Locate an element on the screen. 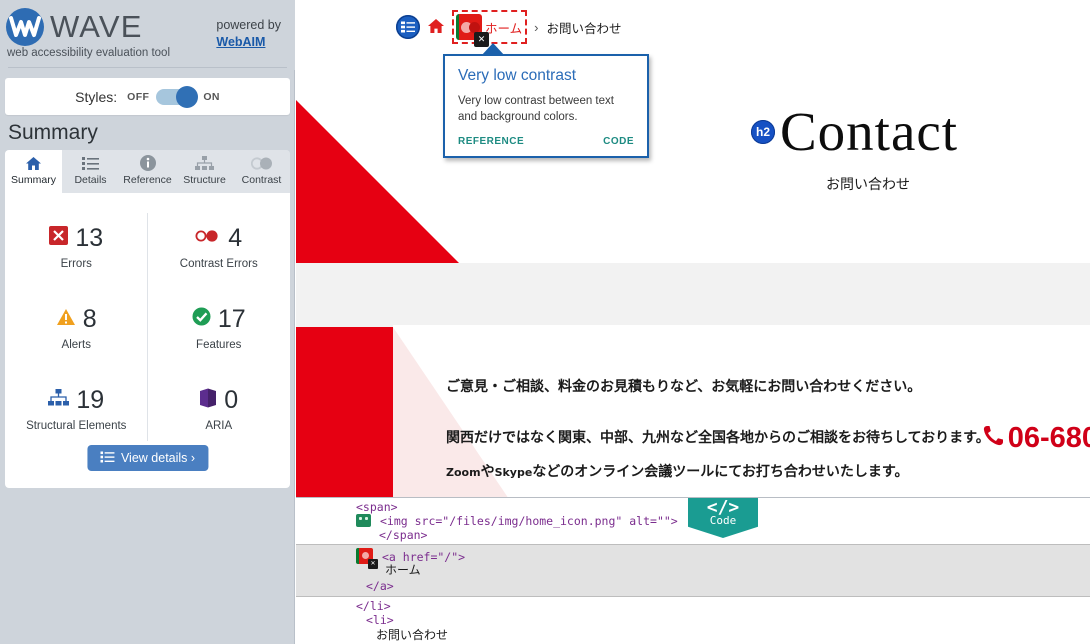 The width and height of the screenshot is (1090, 644). home-icon is located at coordinates (436, 27).